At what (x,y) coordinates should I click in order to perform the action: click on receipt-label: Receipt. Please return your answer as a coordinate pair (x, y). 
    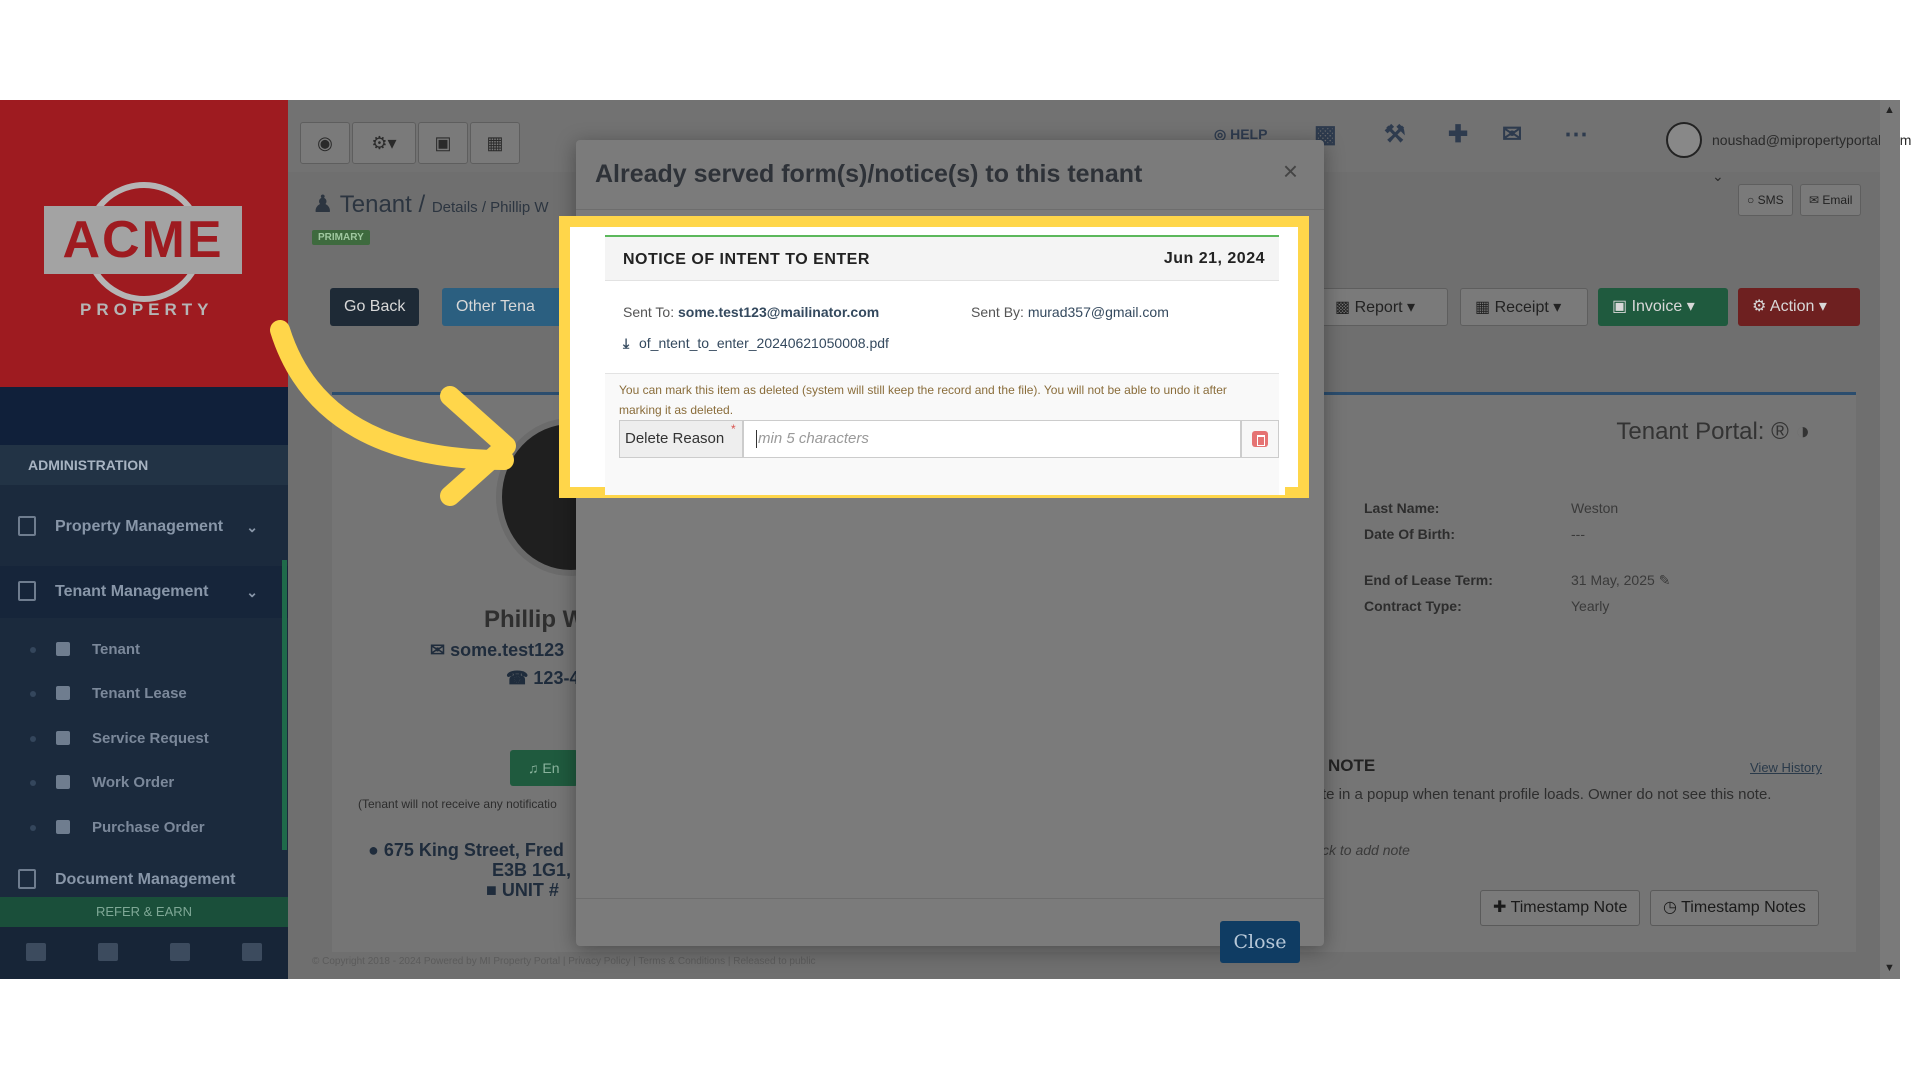
    Looking at the image, I should click on (1521, 307).